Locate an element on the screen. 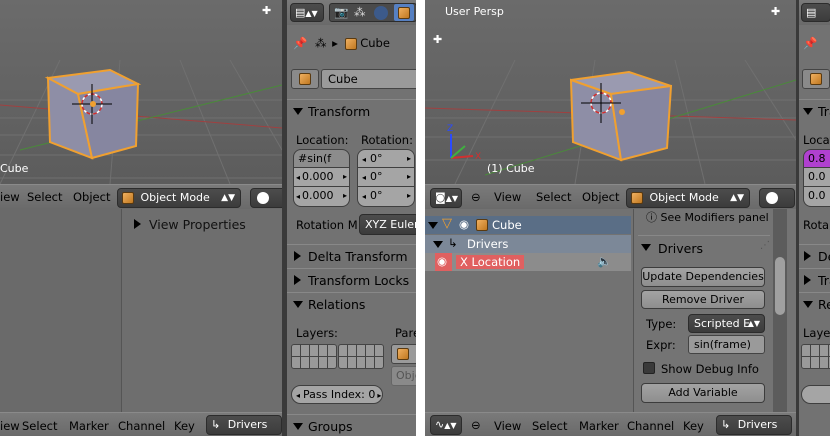  peek-transform-header: Tra is located at coordinates (814, 110).